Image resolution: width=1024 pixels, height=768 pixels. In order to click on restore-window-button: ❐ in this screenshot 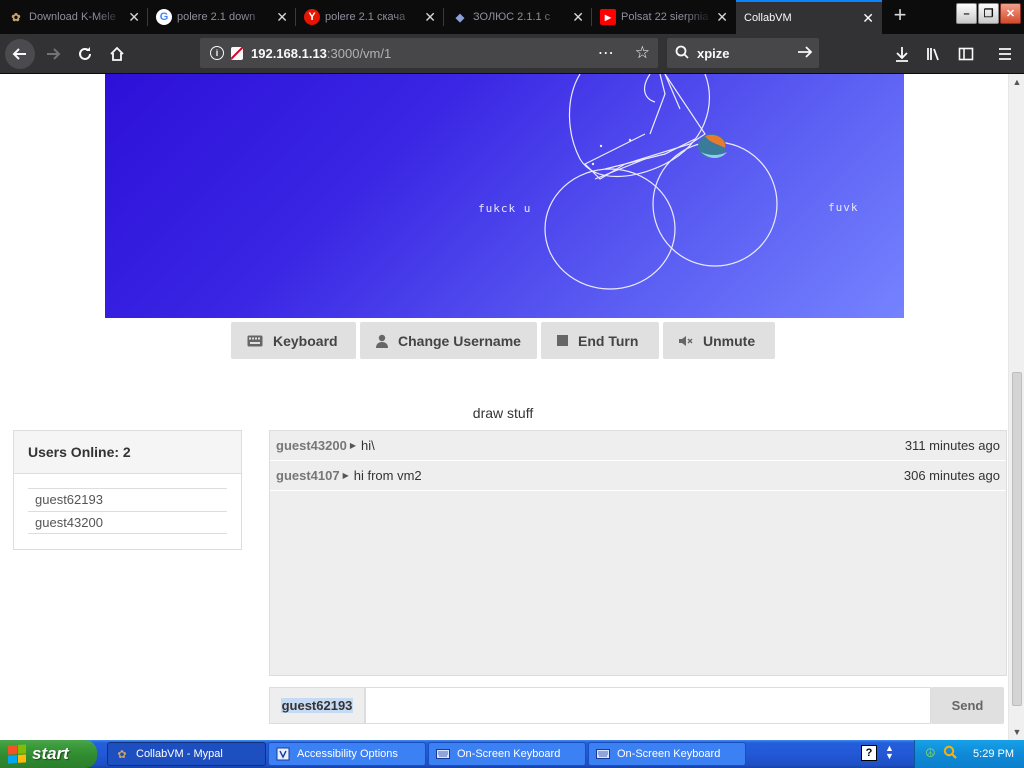, I will do `click(988, 13)`.